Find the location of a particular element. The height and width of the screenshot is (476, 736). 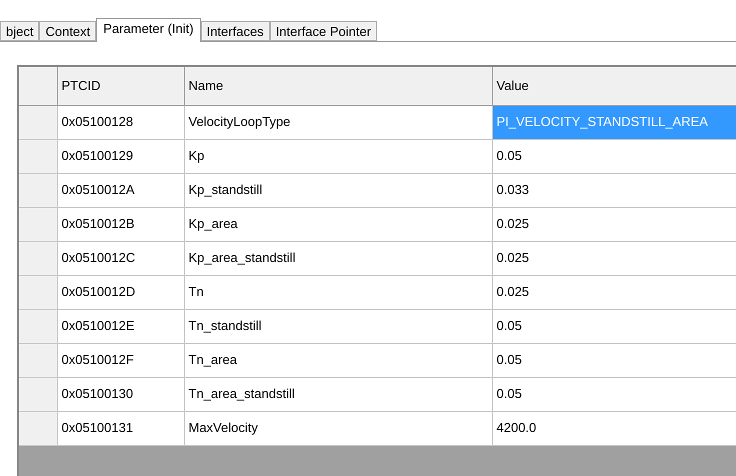

column-header: Value is located at coordinates (614, 86).